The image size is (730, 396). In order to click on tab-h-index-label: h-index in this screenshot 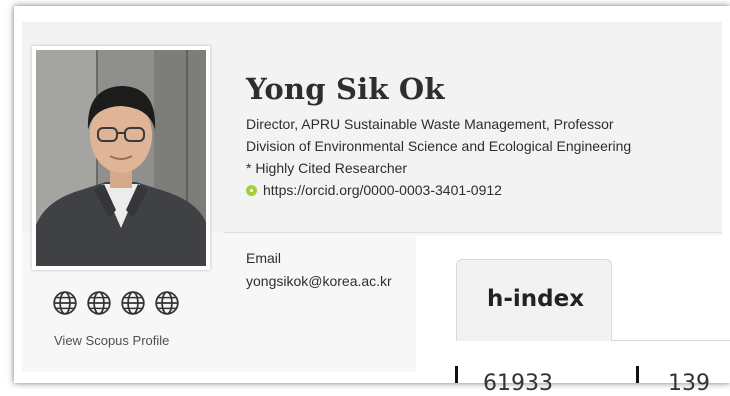, I will do `click(536, 299)`.